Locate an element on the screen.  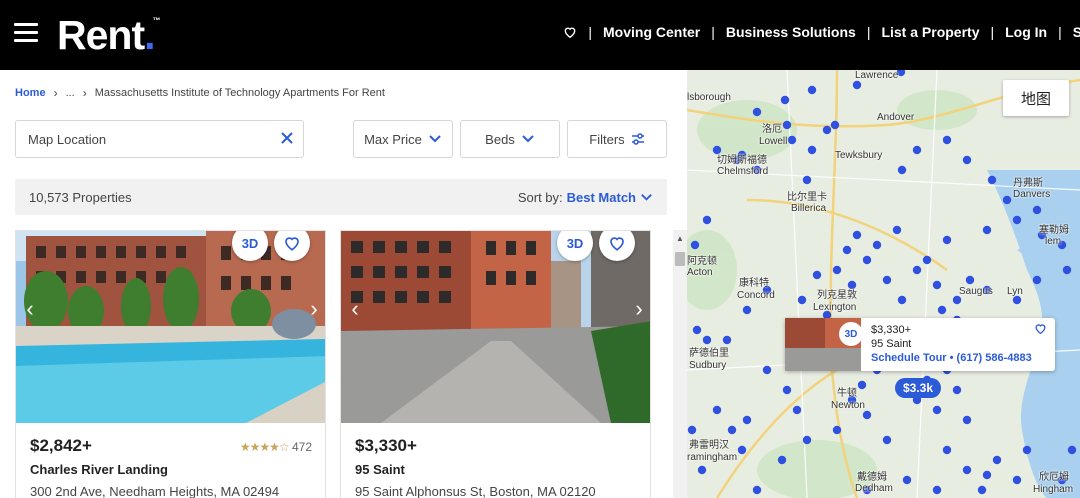
map-price-pin: $3.3k is located at coordinates (918, 388).